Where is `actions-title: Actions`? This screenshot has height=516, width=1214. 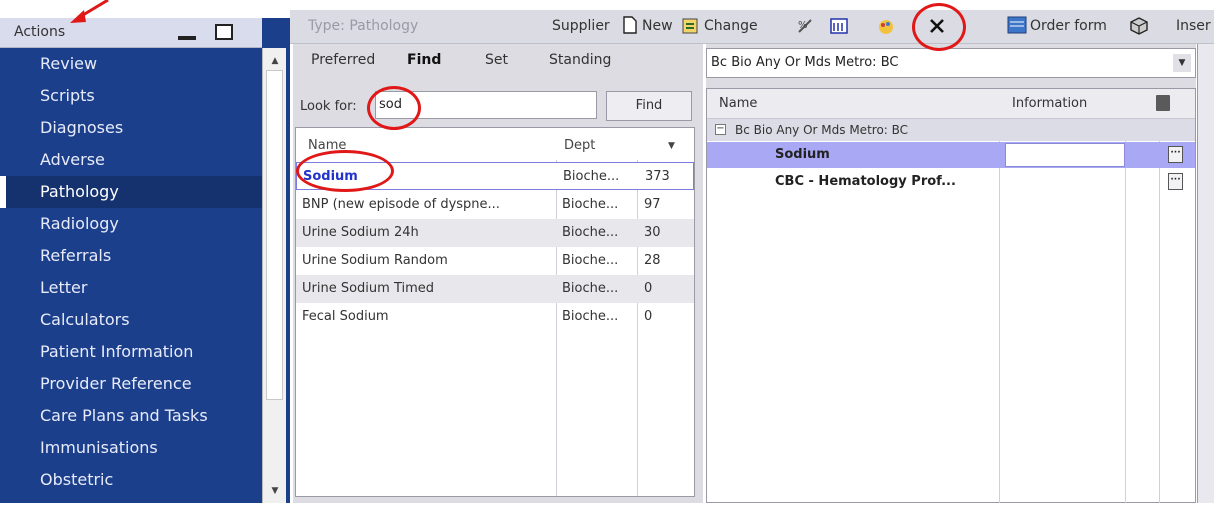 actions-title: Actions is located at coordinates (40, 32).